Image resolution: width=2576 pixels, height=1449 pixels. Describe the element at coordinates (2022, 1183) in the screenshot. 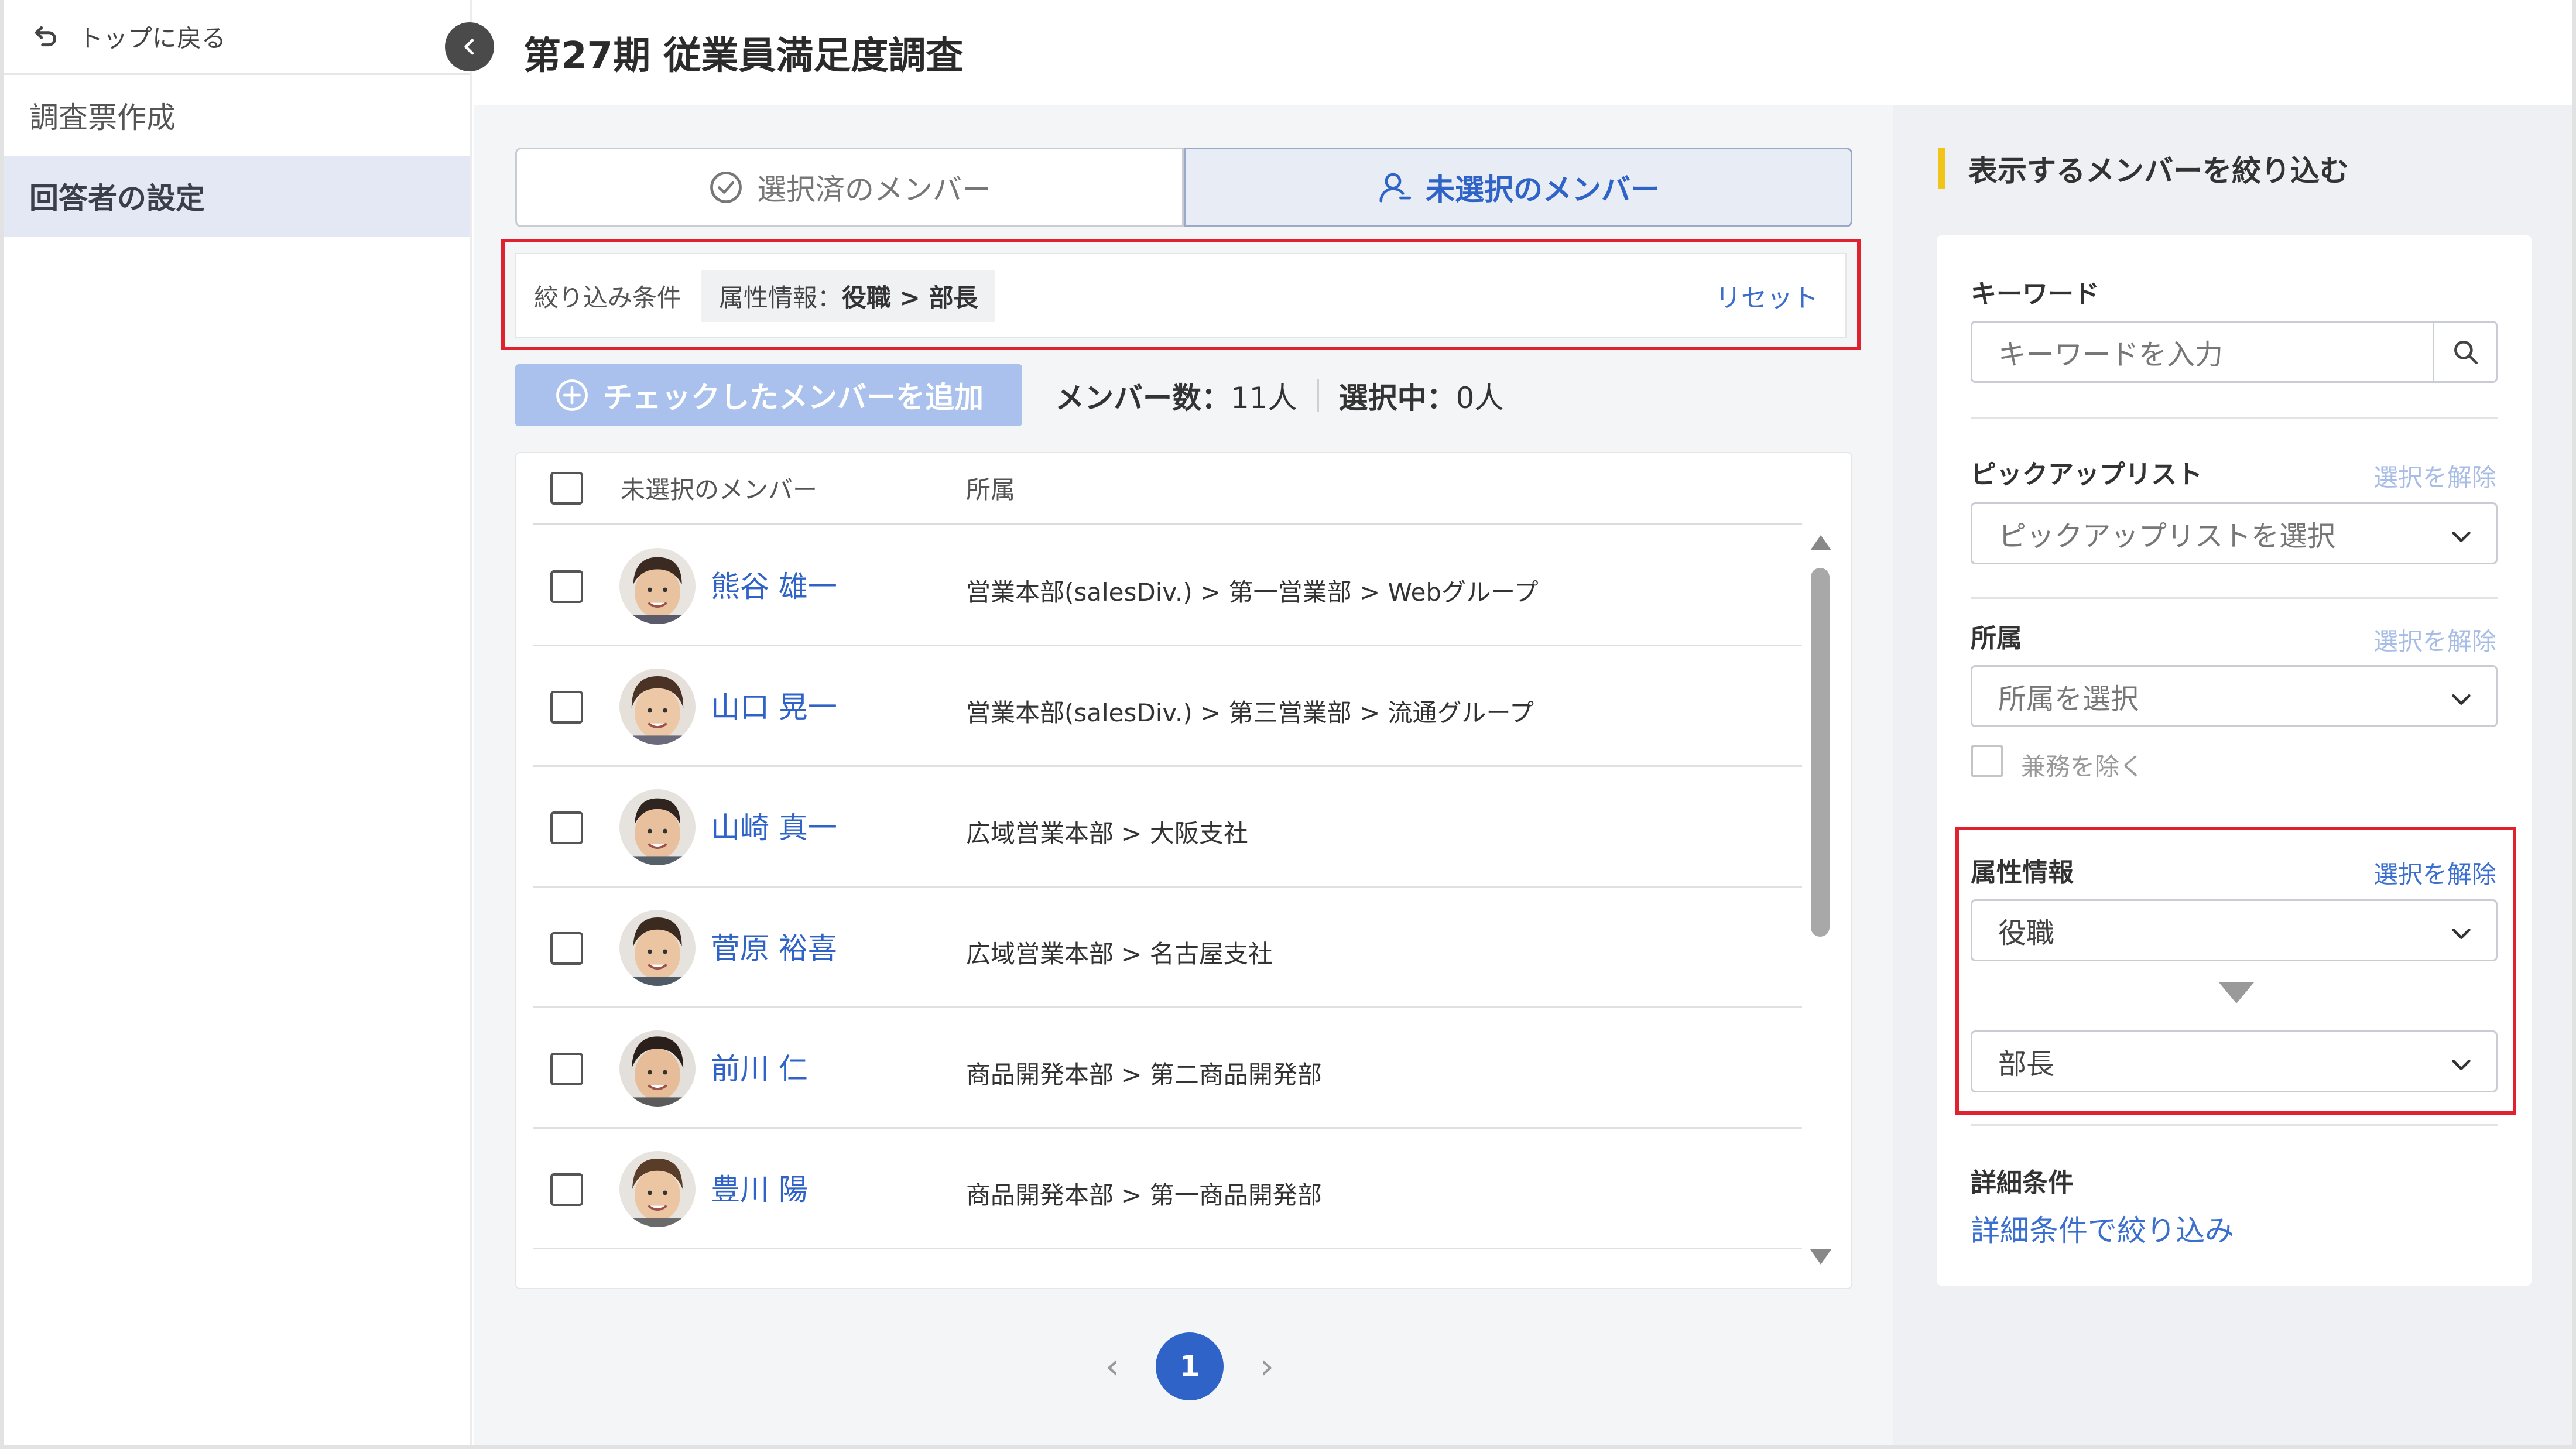

I see `detail-label: 詳細条件` at that location.